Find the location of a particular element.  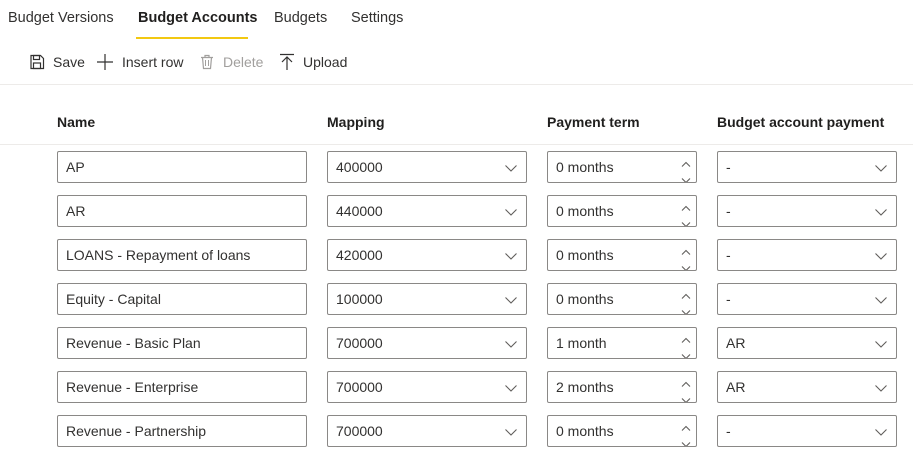

name-value: Revenue - Basic Plan is located at coordinates (133, 343).